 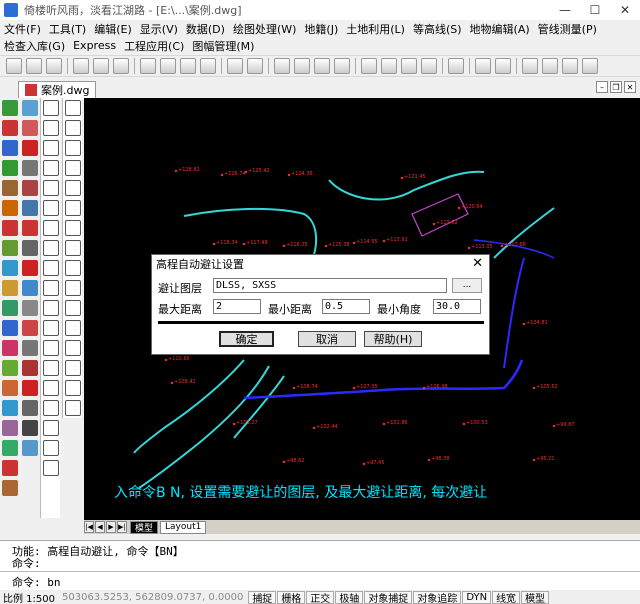 I want to click on pipeline-icon, so click(x=10, y=208).